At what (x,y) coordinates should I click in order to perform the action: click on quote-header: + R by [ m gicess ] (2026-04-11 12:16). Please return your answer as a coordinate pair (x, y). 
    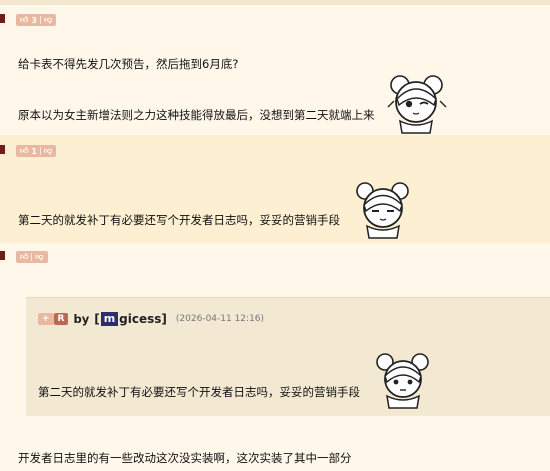
    Looking at the image, I should click on (151, 319).